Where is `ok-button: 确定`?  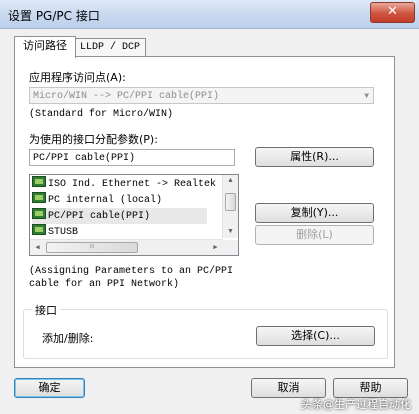 ok-button: 确定 is located at coordinates (49, 388).